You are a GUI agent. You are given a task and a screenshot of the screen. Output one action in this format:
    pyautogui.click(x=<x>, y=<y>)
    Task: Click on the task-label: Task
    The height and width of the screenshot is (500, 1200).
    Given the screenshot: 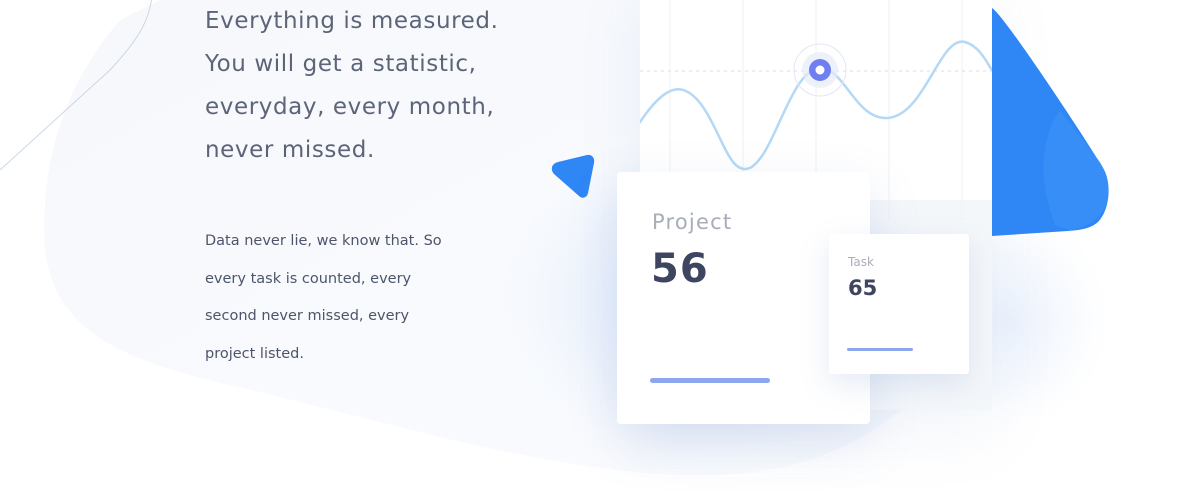 What is the action you would take?
    pyautogui.click(x=861, y=262)
    